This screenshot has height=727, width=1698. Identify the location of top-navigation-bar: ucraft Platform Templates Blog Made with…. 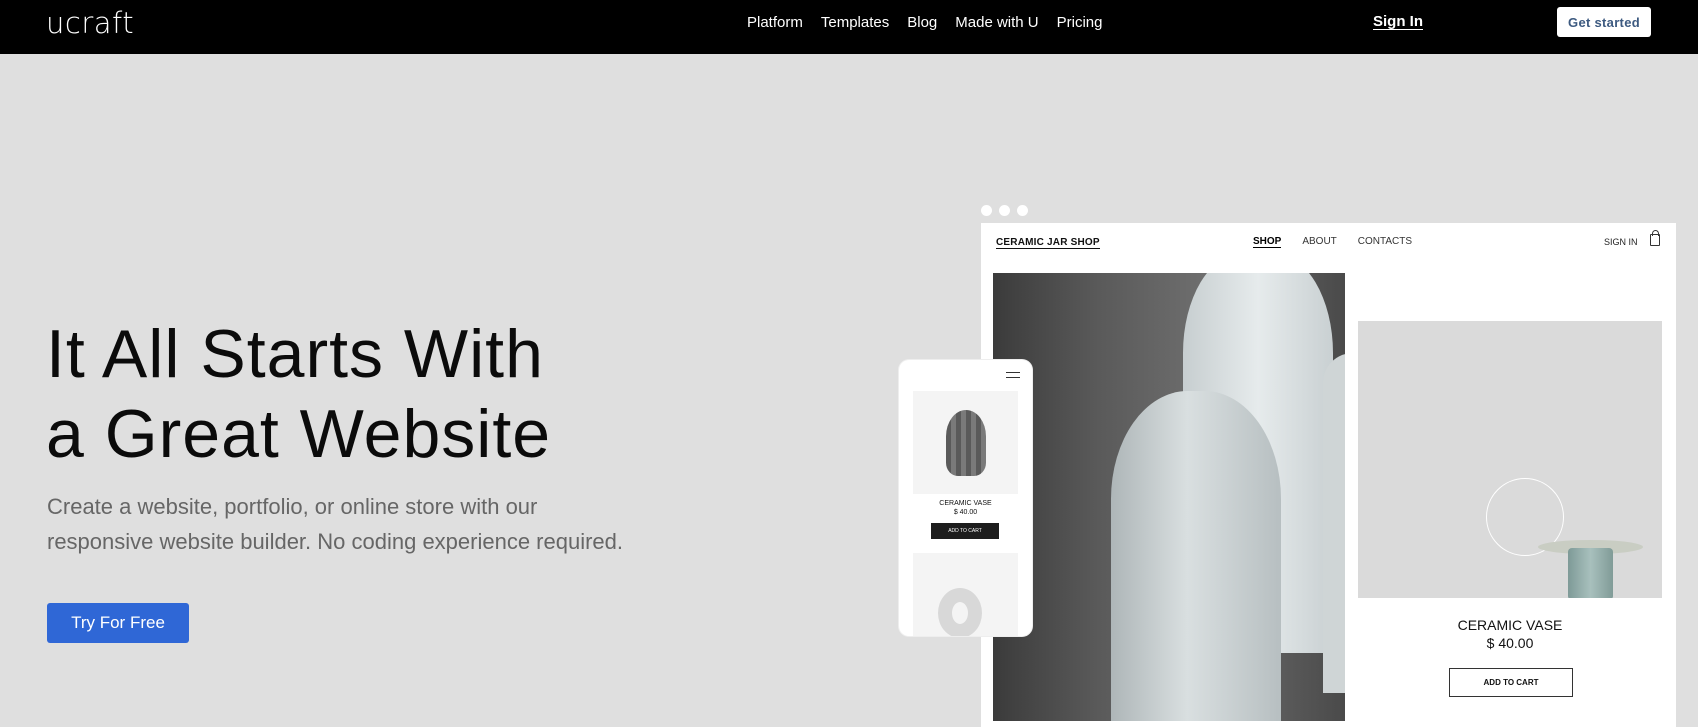
(849, 27).